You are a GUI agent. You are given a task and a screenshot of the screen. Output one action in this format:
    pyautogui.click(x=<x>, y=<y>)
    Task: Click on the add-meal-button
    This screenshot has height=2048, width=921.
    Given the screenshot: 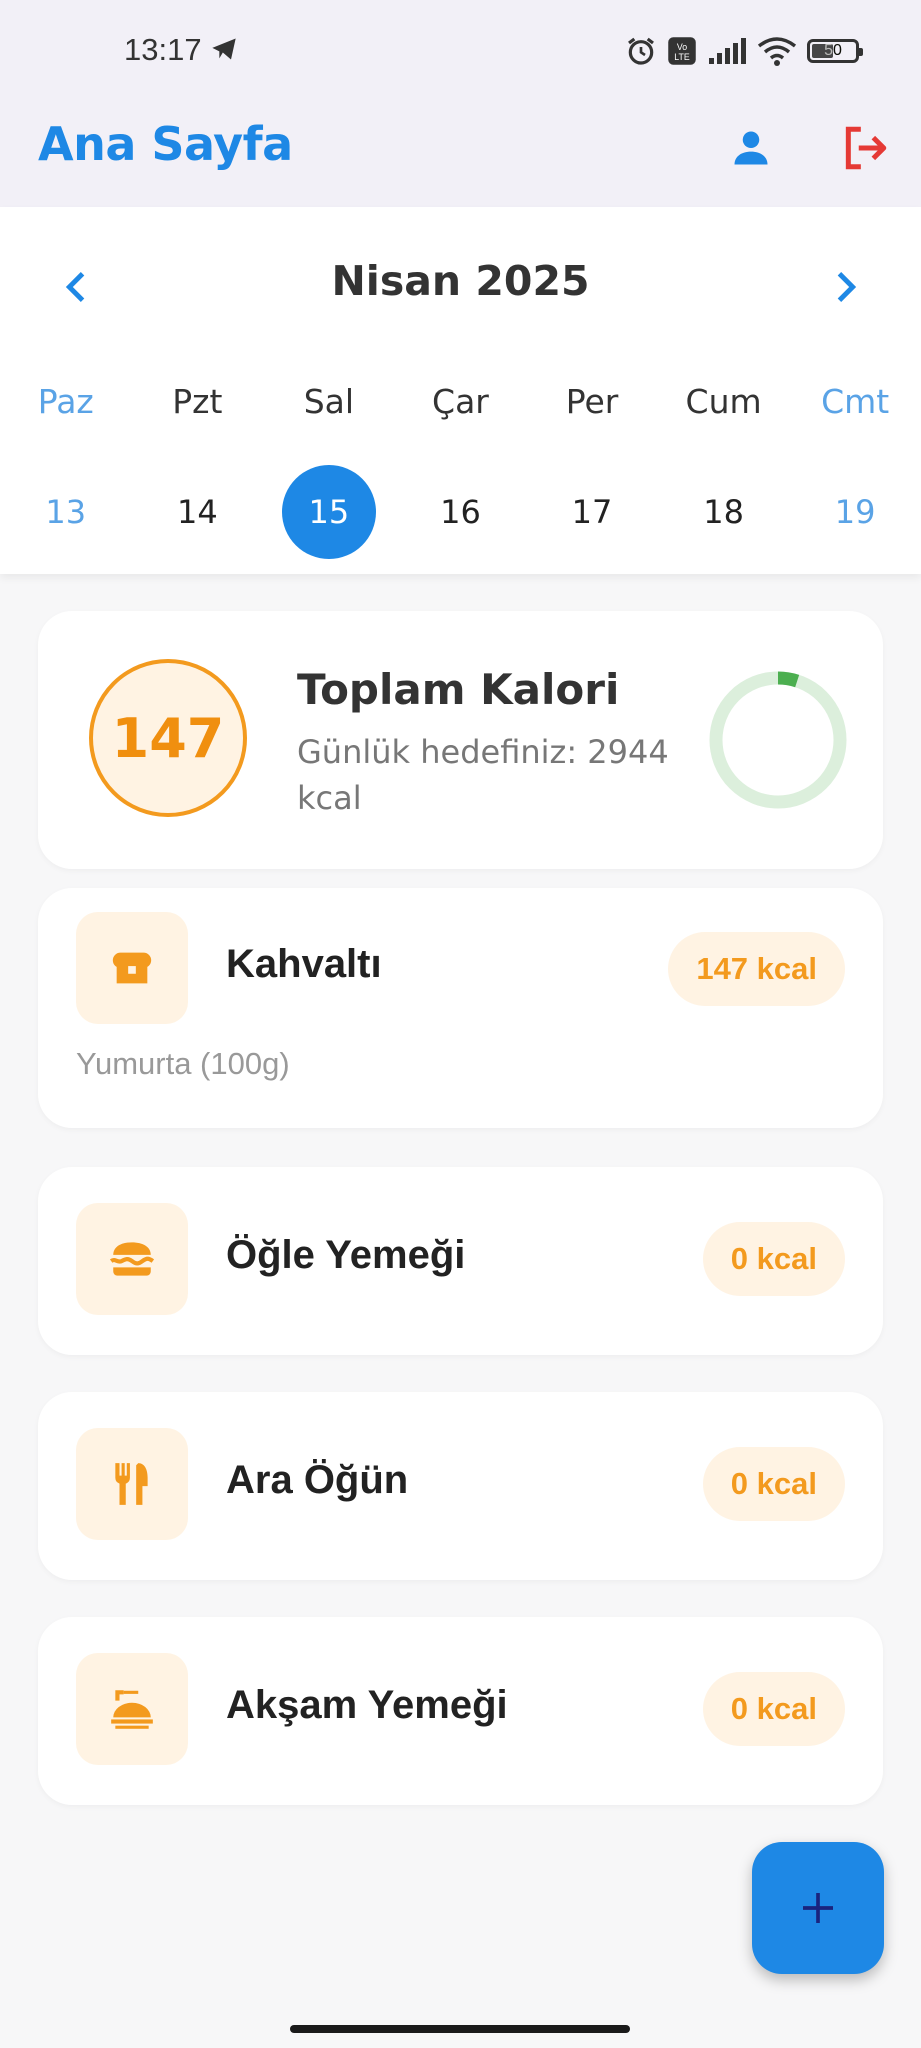 What is the action you would take?
    pyautogui.click(x=818, y=1908)
    